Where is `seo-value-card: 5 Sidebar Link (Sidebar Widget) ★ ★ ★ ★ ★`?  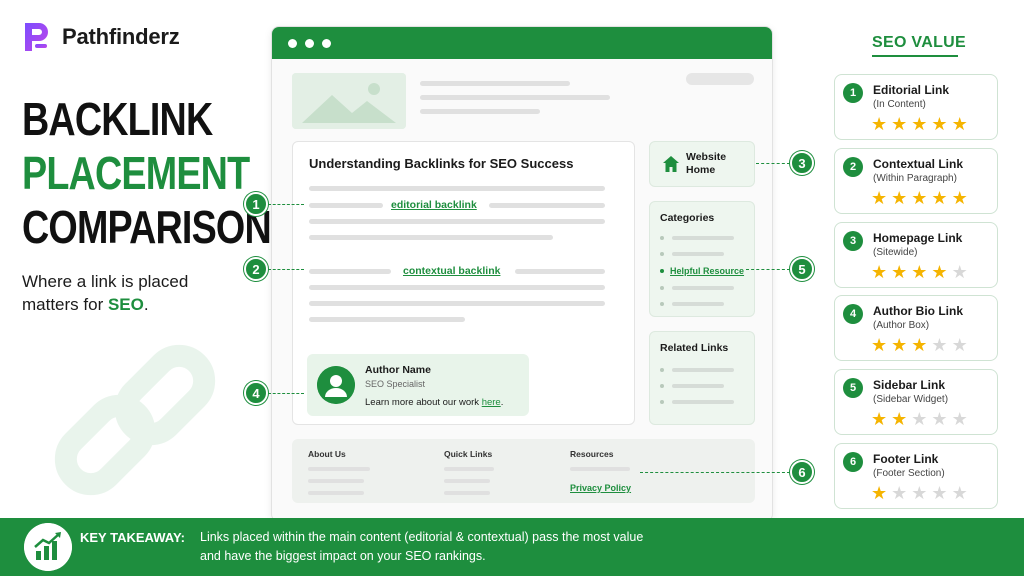 seo-value-card: 5 Sidebar Link (Sidebar Widget) ★ ★ ★ ★ ★ is located at coordinates (916, 402).